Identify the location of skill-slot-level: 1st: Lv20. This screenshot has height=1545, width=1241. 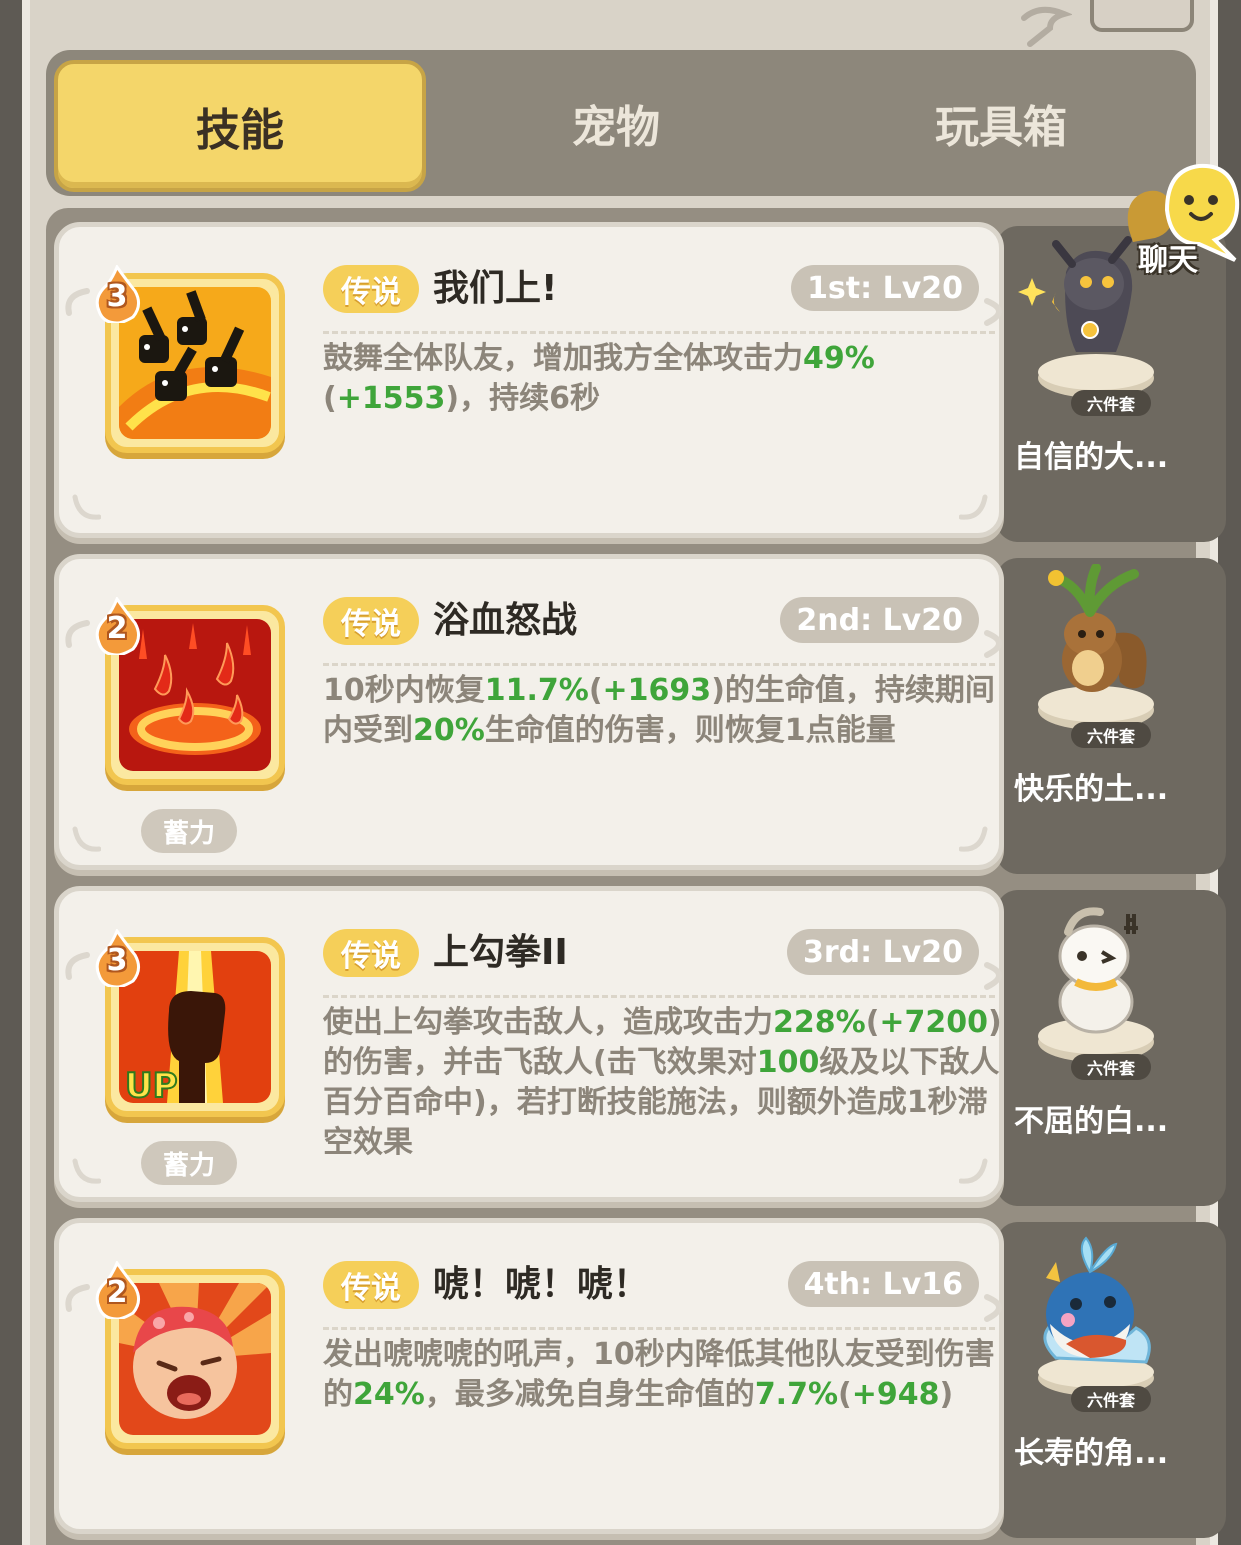
(885, 288).